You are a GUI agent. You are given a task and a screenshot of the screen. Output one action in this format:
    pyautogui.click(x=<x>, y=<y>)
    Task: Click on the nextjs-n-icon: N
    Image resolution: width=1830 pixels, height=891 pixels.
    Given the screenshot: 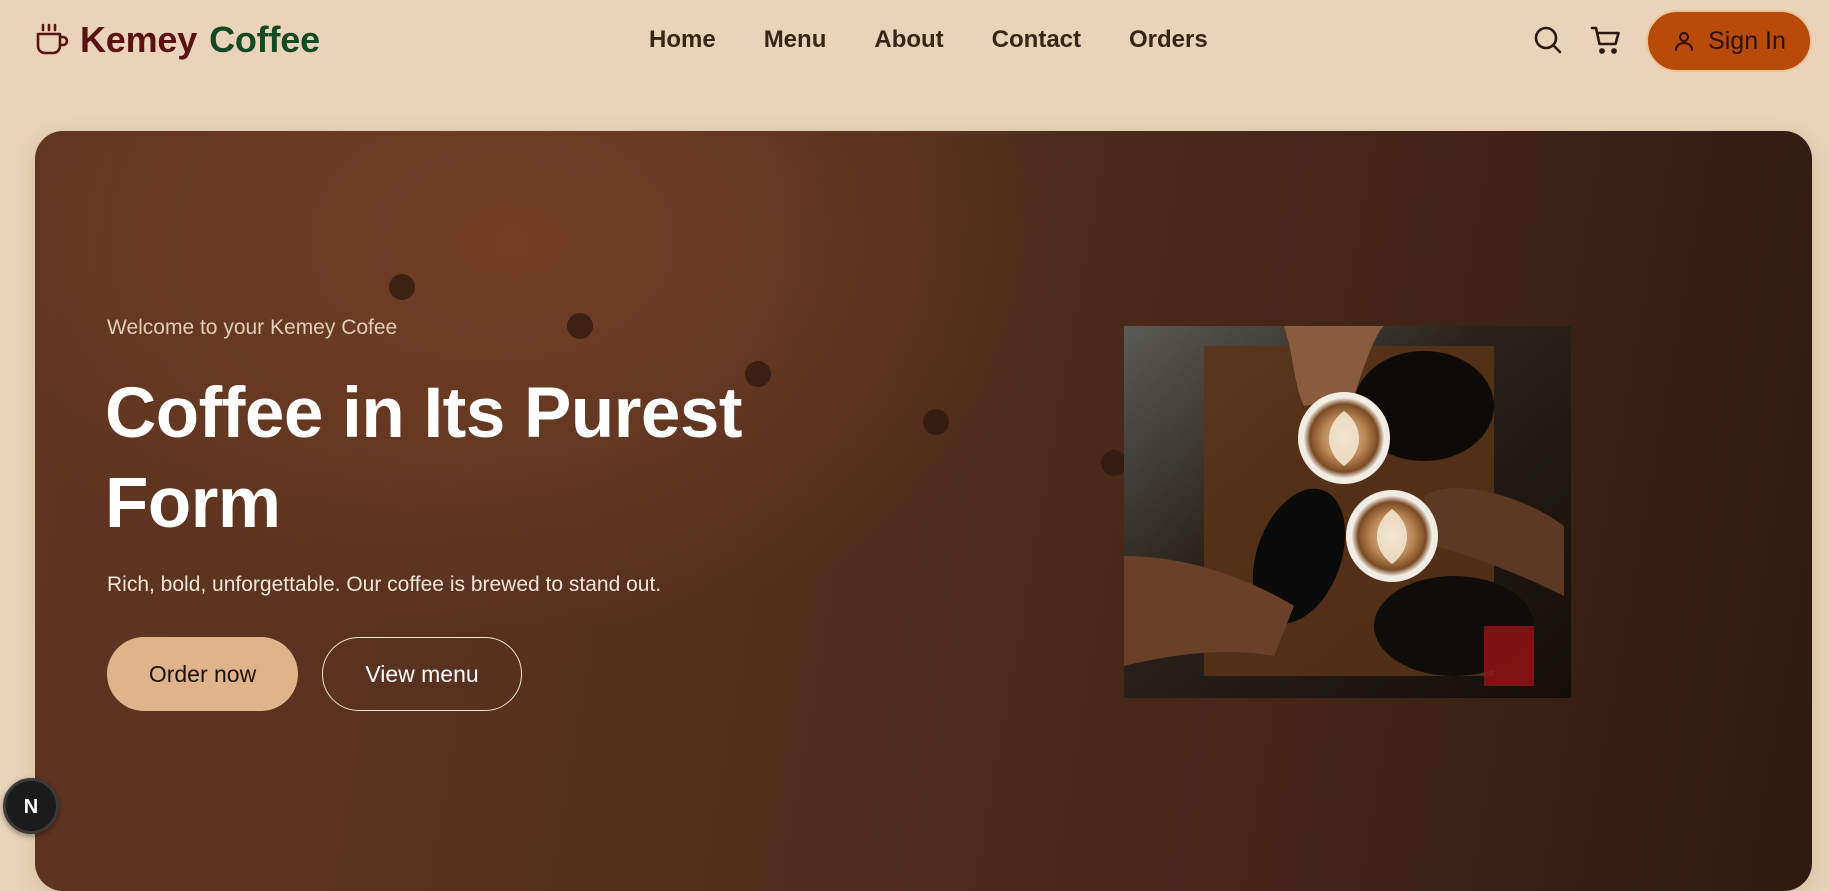 What is the action you would take?
    pyautogui.click(x=31, y=807)
    